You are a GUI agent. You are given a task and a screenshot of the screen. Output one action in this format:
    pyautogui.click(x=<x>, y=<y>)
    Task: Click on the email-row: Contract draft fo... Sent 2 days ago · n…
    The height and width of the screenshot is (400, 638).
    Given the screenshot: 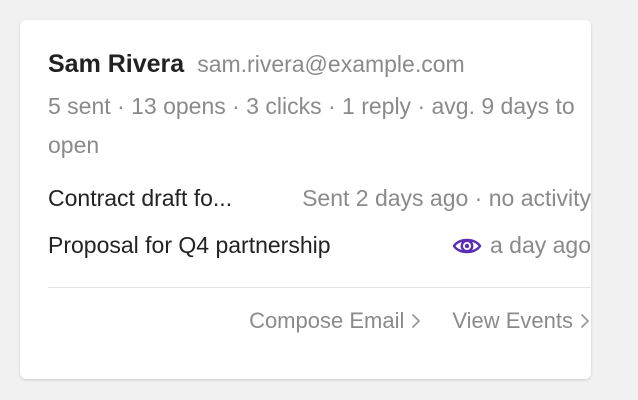 What is the action you would take?
    pyautogui.click(x=319, y=198)
    